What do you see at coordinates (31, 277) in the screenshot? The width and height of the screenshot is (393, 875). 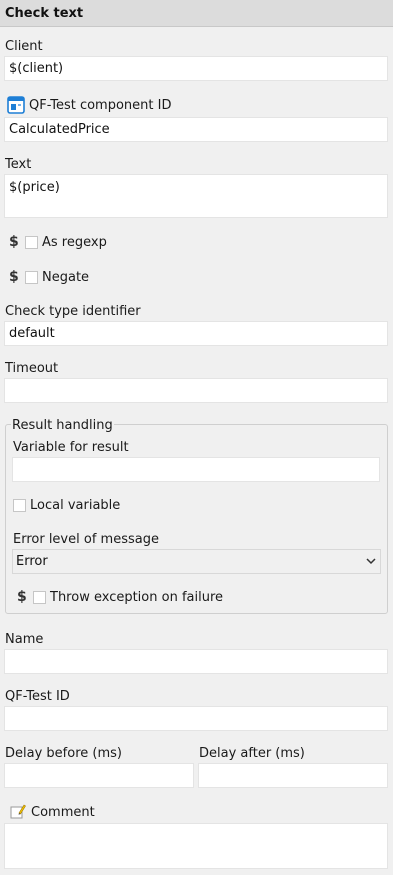 I see `negate-checkbox` at bounding box center [31, 277].